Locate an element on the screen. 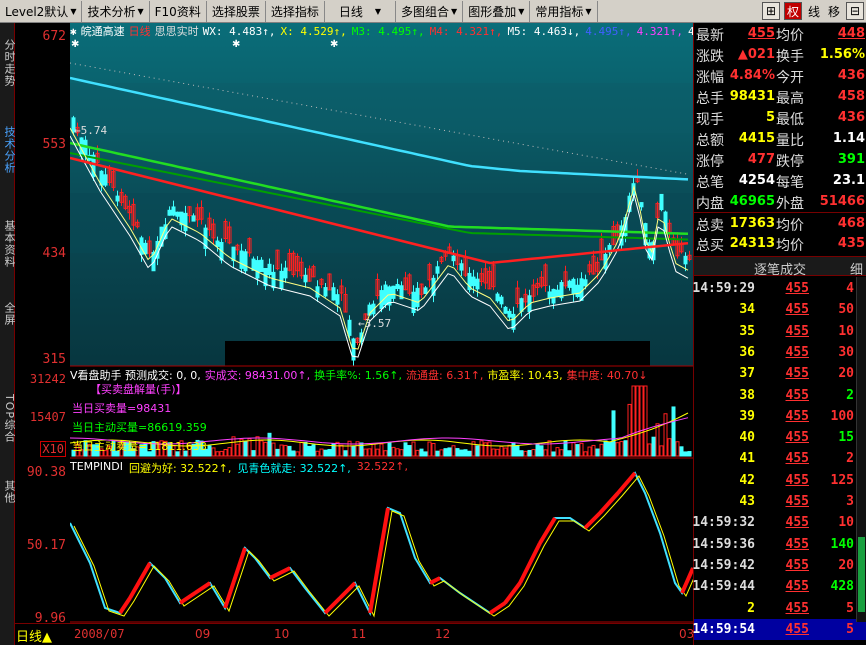 The width and height of the screenshot is (866, 645). quote-label: 总笔 is located at coordinates (710, 183).